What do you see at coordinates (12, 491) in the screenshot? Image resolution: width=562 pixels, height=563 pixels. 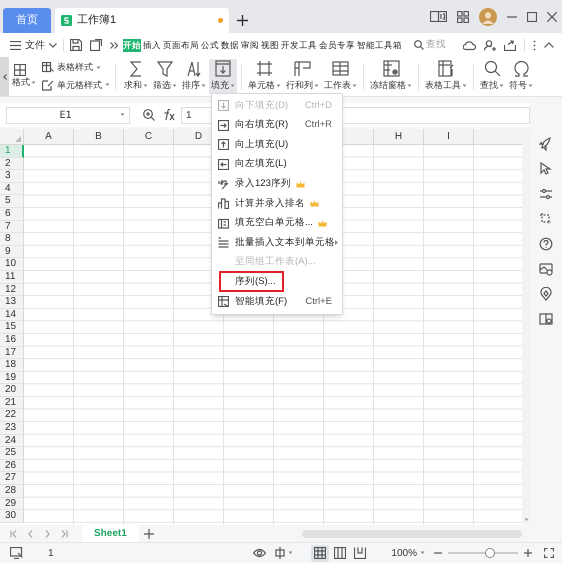 I see `row-header: 28` at bounding box center [12, 491].